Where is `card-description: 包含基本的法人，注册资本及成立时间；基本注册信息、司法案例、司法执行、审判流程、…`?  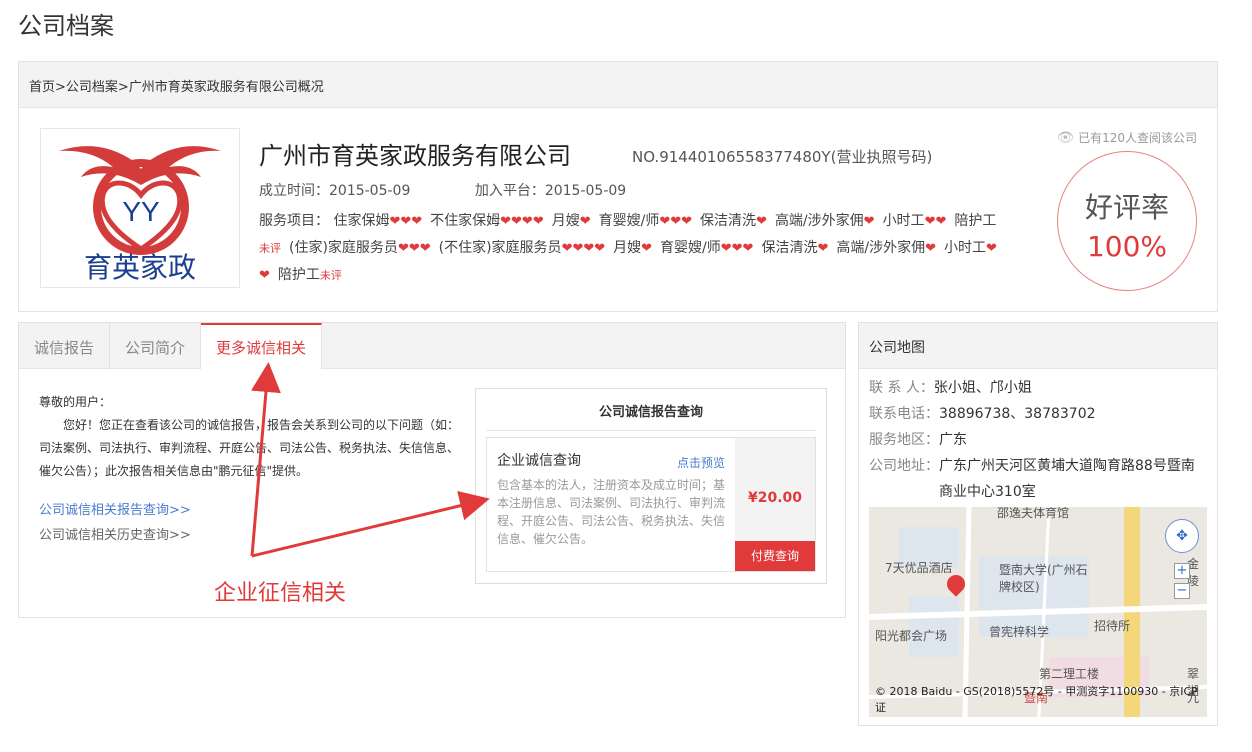 card-description: 包含基本的法人，注册资本及成立时间；基本注册信息、司法案例、司法执行、审判流程、… is located at coordinates (611, 512).